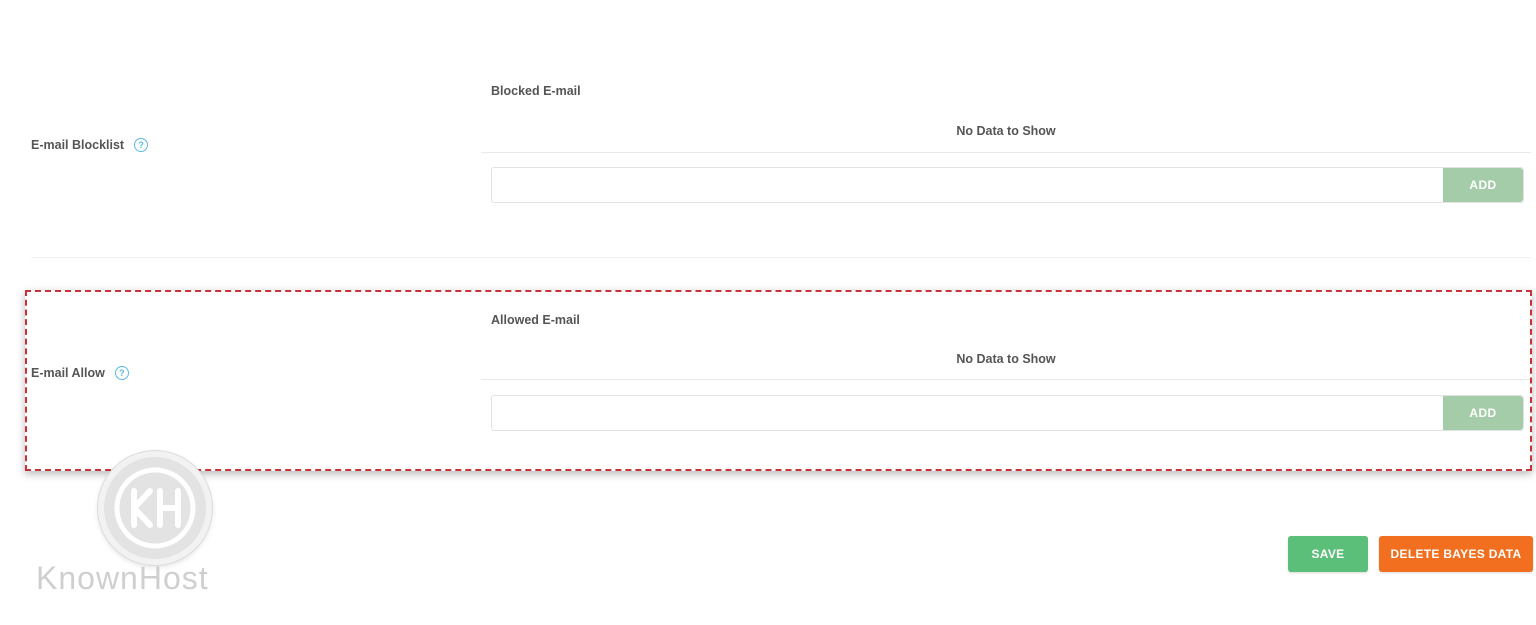 Image resolution: width=1536 pixels, height=625 pixels. What do you see at coordinates (121, 373) in the screenshot?
I see `allowlist-help-icon: ?` at bounding box center [121, 373].